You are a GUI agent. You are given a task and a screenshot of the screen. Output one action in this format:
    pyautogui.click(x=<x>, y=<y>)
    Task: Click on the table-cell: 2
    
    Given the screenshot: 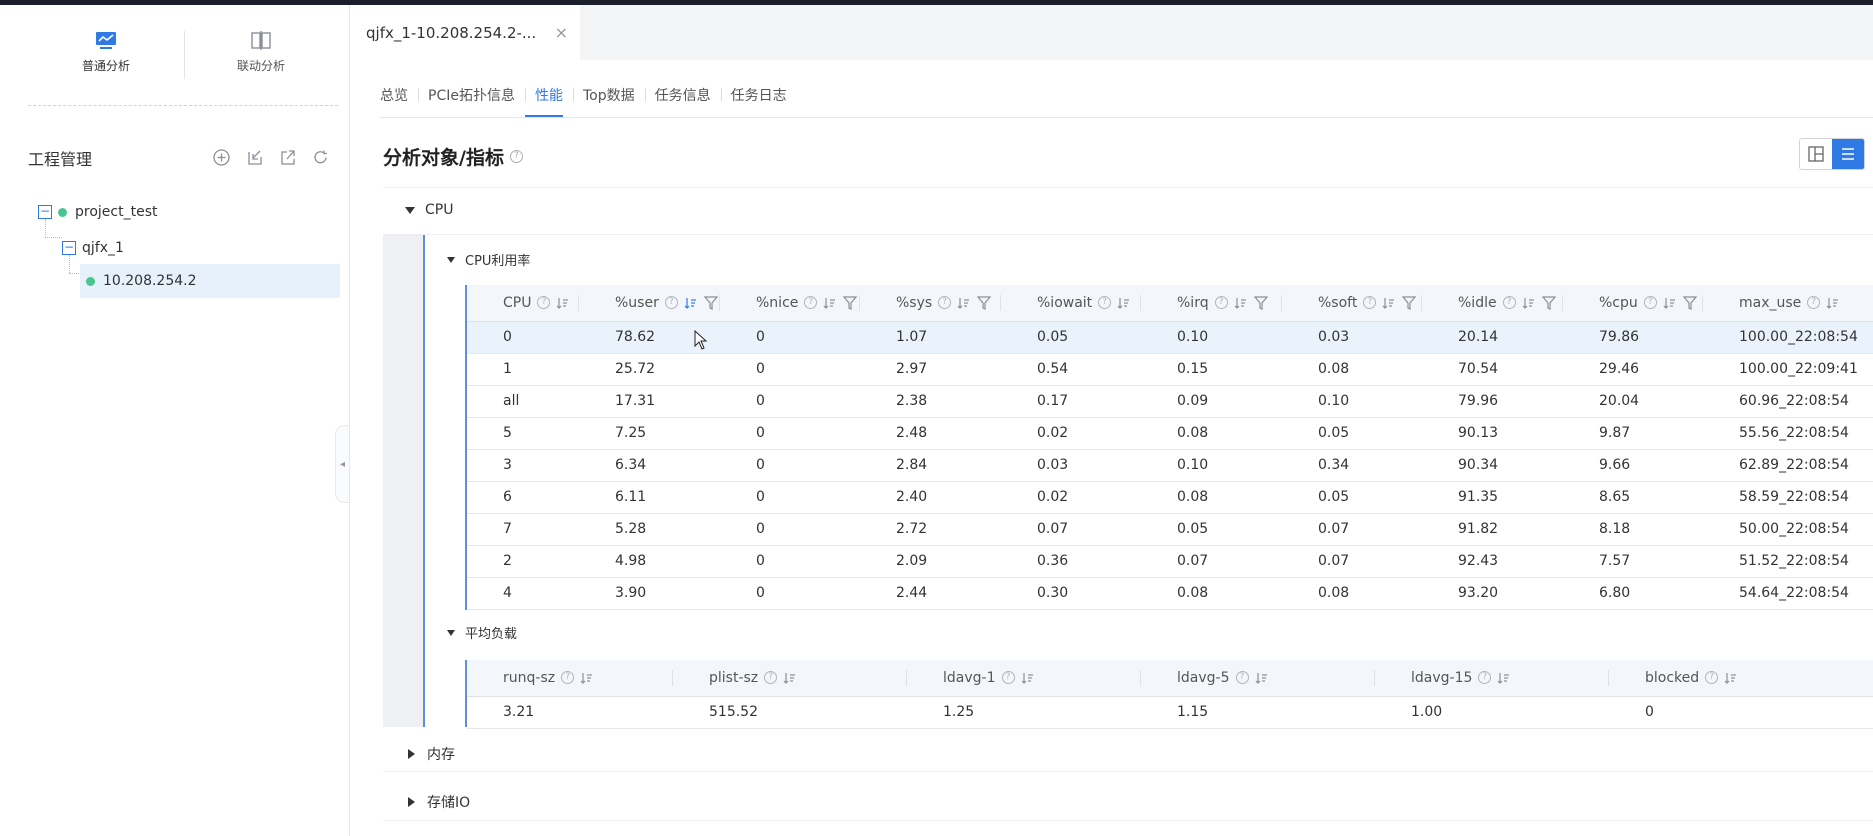 What is the action you would take?
    pyautogui.click(x=523, y=561)
    